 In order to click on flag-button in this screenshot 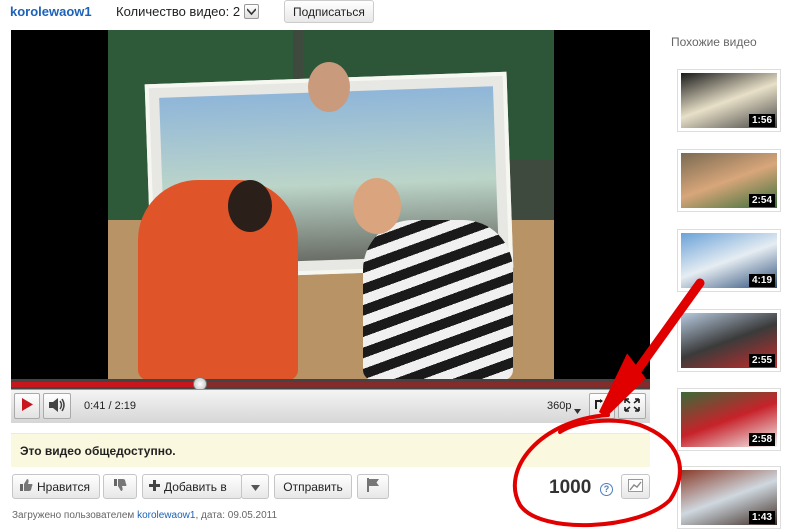, I will do `click(373, 486)`.